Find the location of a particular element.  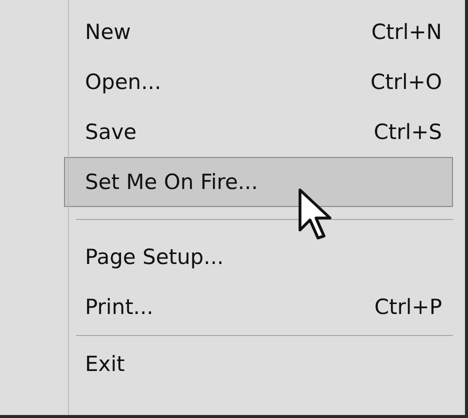

shortcut-label: Ctrl+P is located at coordinates (408, 307).